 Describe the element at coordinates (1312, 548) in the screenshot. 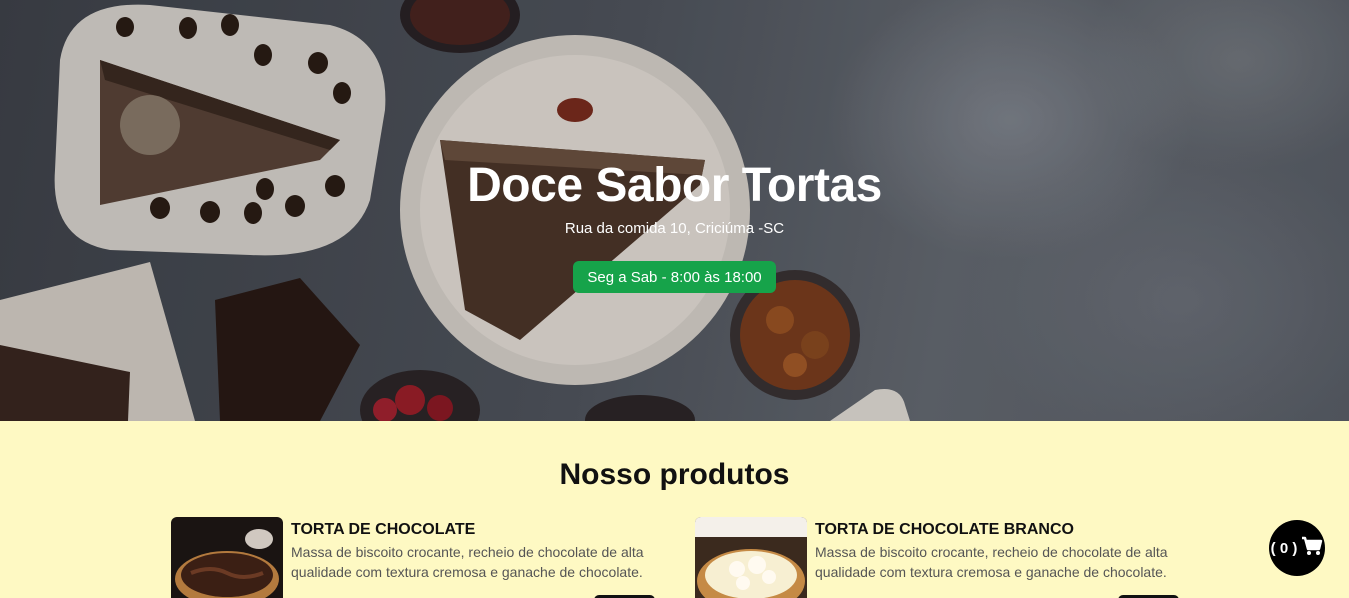

I see `cart-icon` at that location.